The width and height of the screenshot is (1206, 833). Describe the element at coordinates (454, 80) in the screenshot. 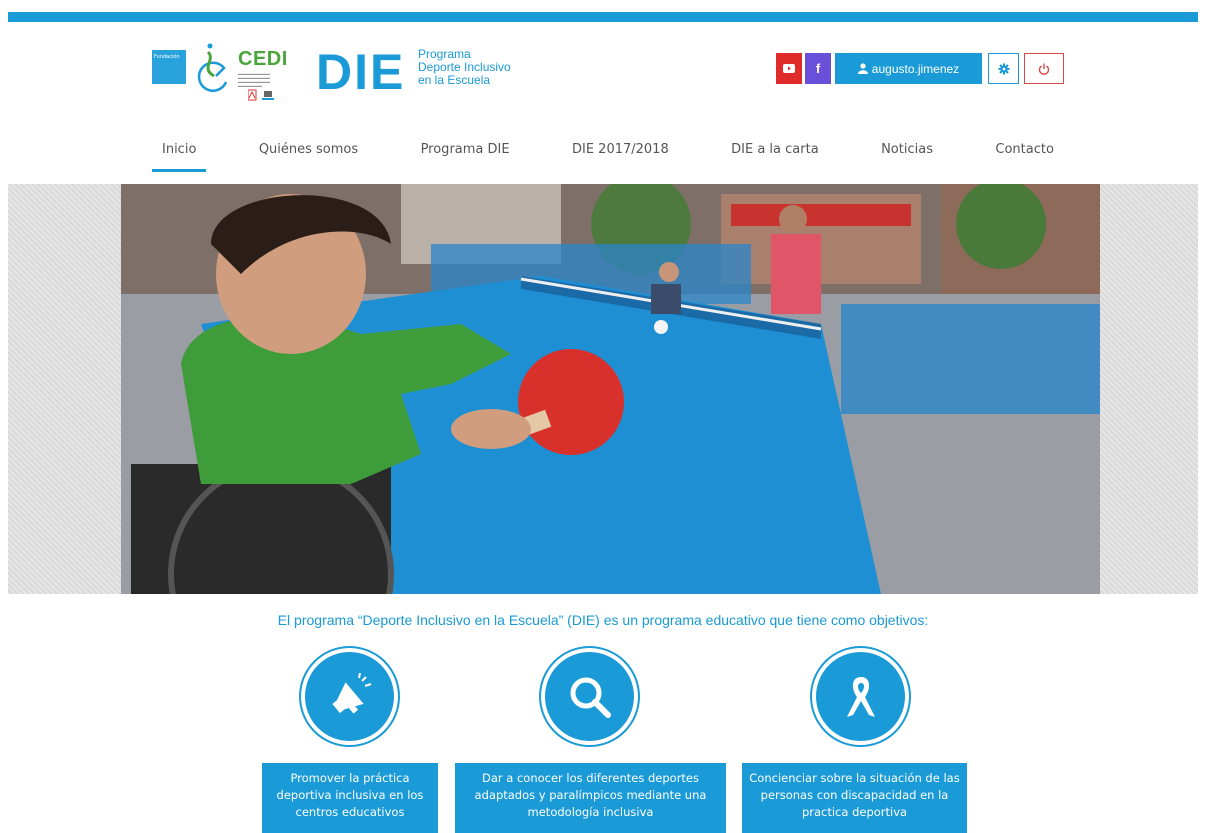

I see `program-line-3: en la Escuela` at that location.